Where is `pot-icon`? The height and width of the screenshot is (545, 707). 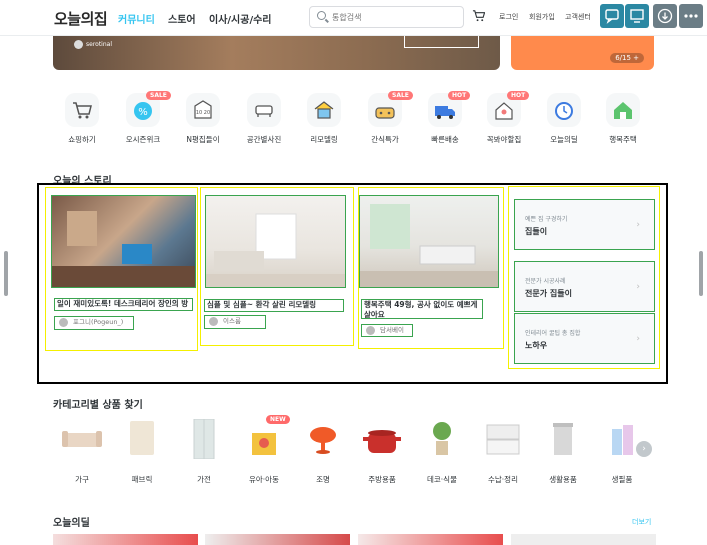 pot-icon is located at coordinates (382, 439).